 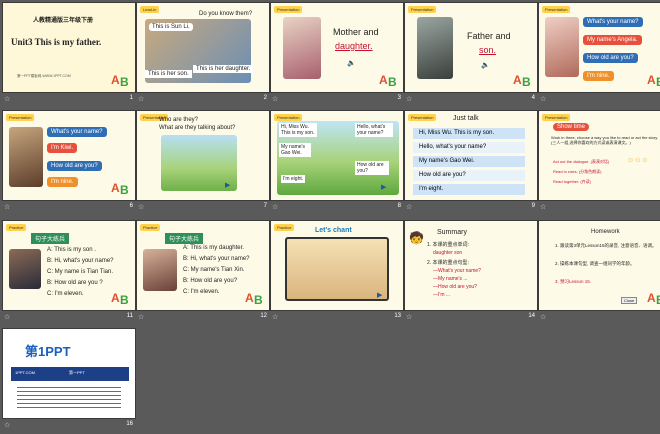 I want to click on practice-line: B: Hi, what's your name?, so click(x=80, y=261).